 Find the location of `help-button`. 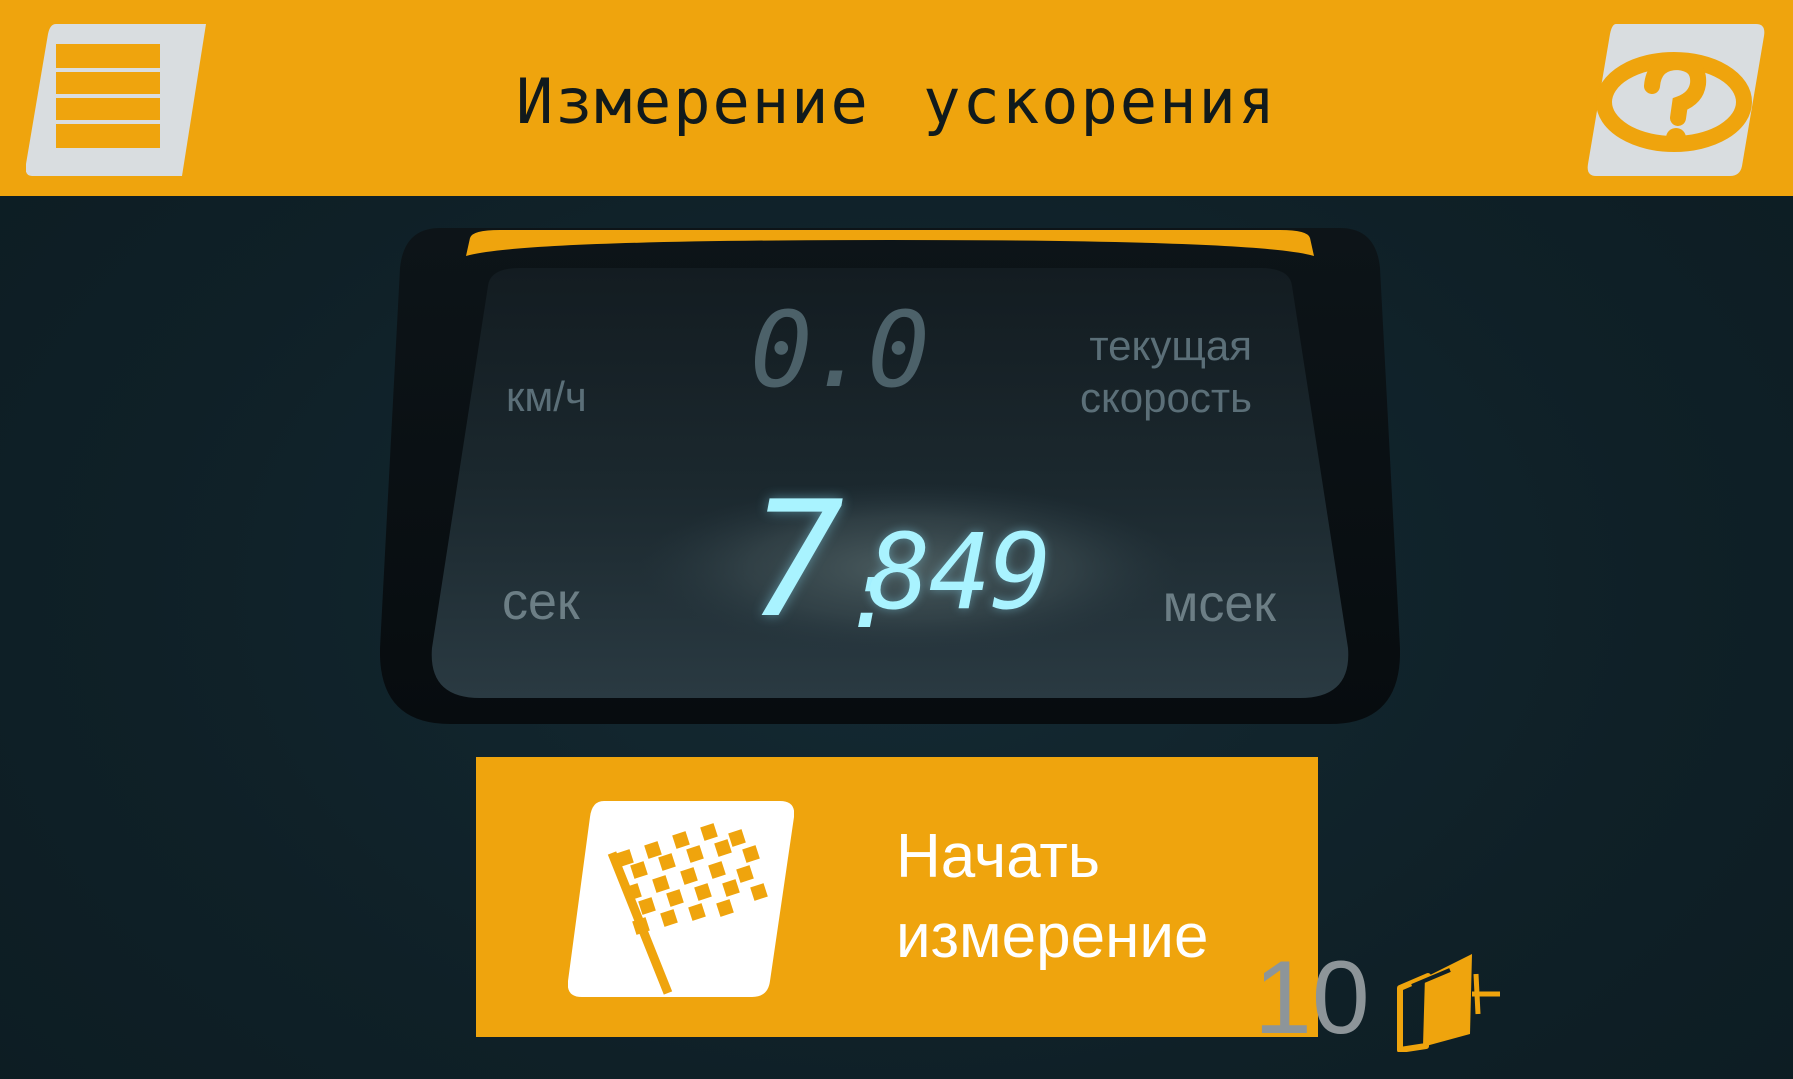

help-button is located at coordinates (1676, 100).